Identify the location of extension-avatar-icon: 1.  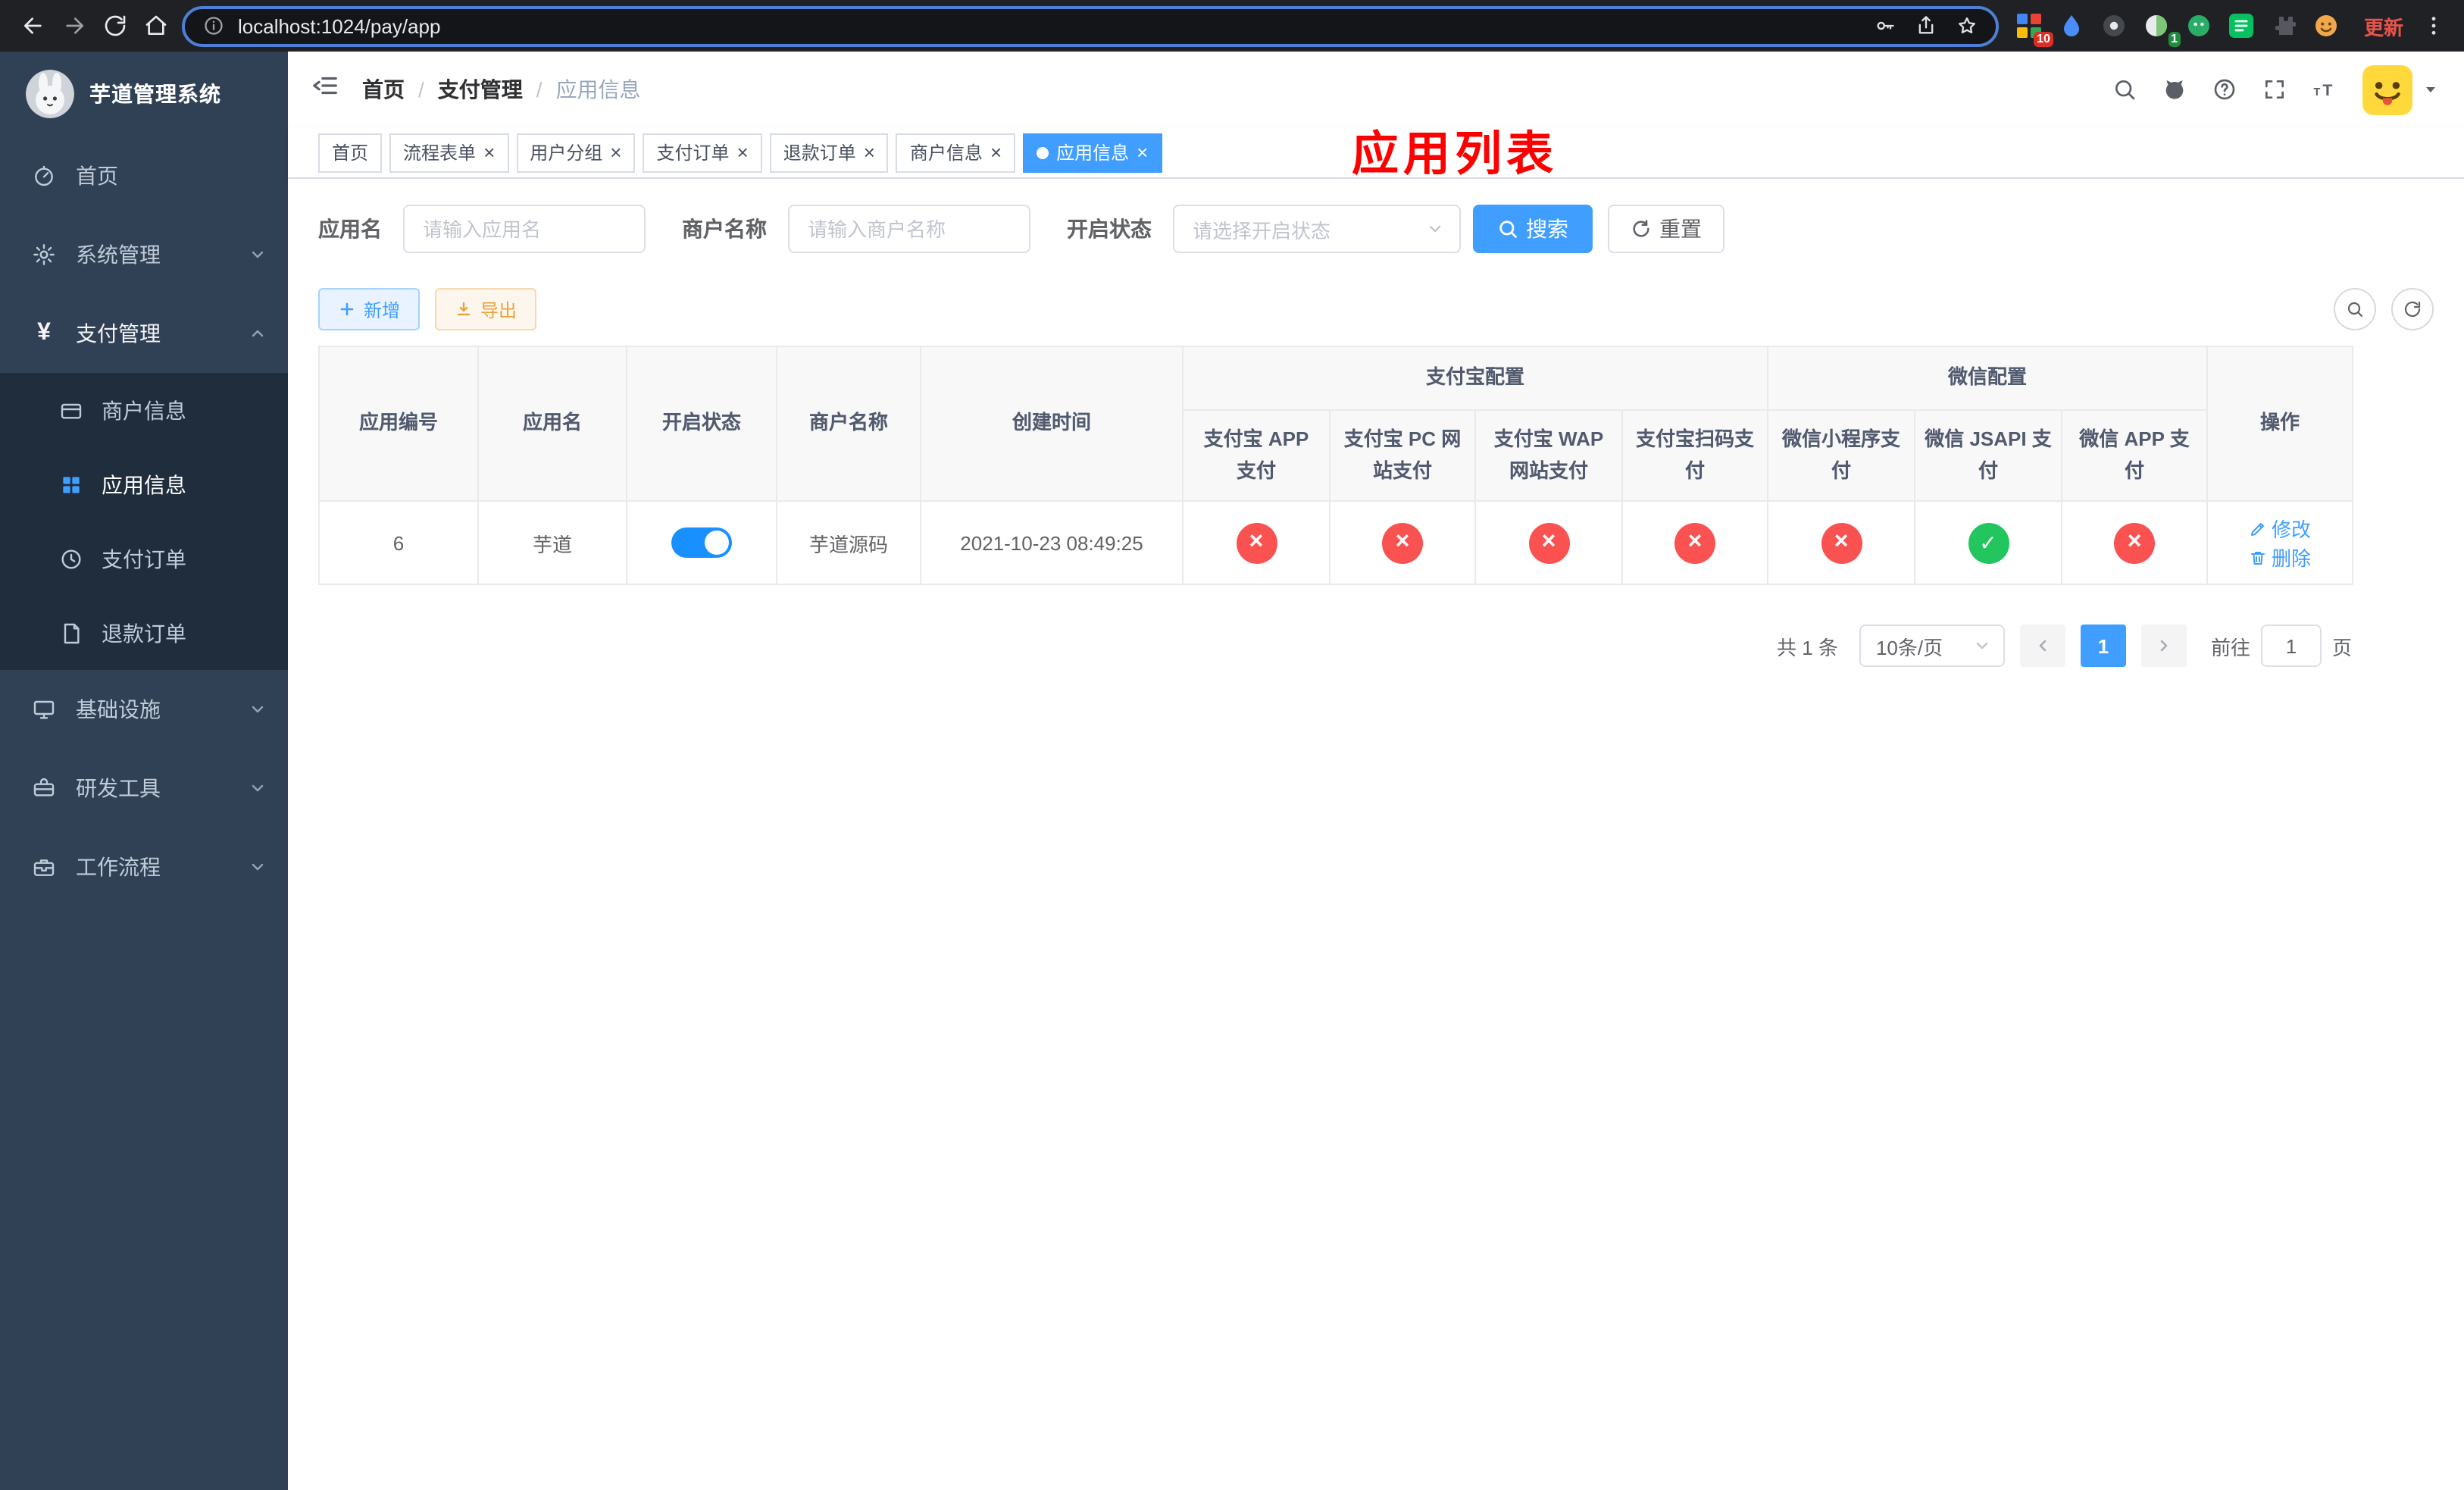
(2161, 28).